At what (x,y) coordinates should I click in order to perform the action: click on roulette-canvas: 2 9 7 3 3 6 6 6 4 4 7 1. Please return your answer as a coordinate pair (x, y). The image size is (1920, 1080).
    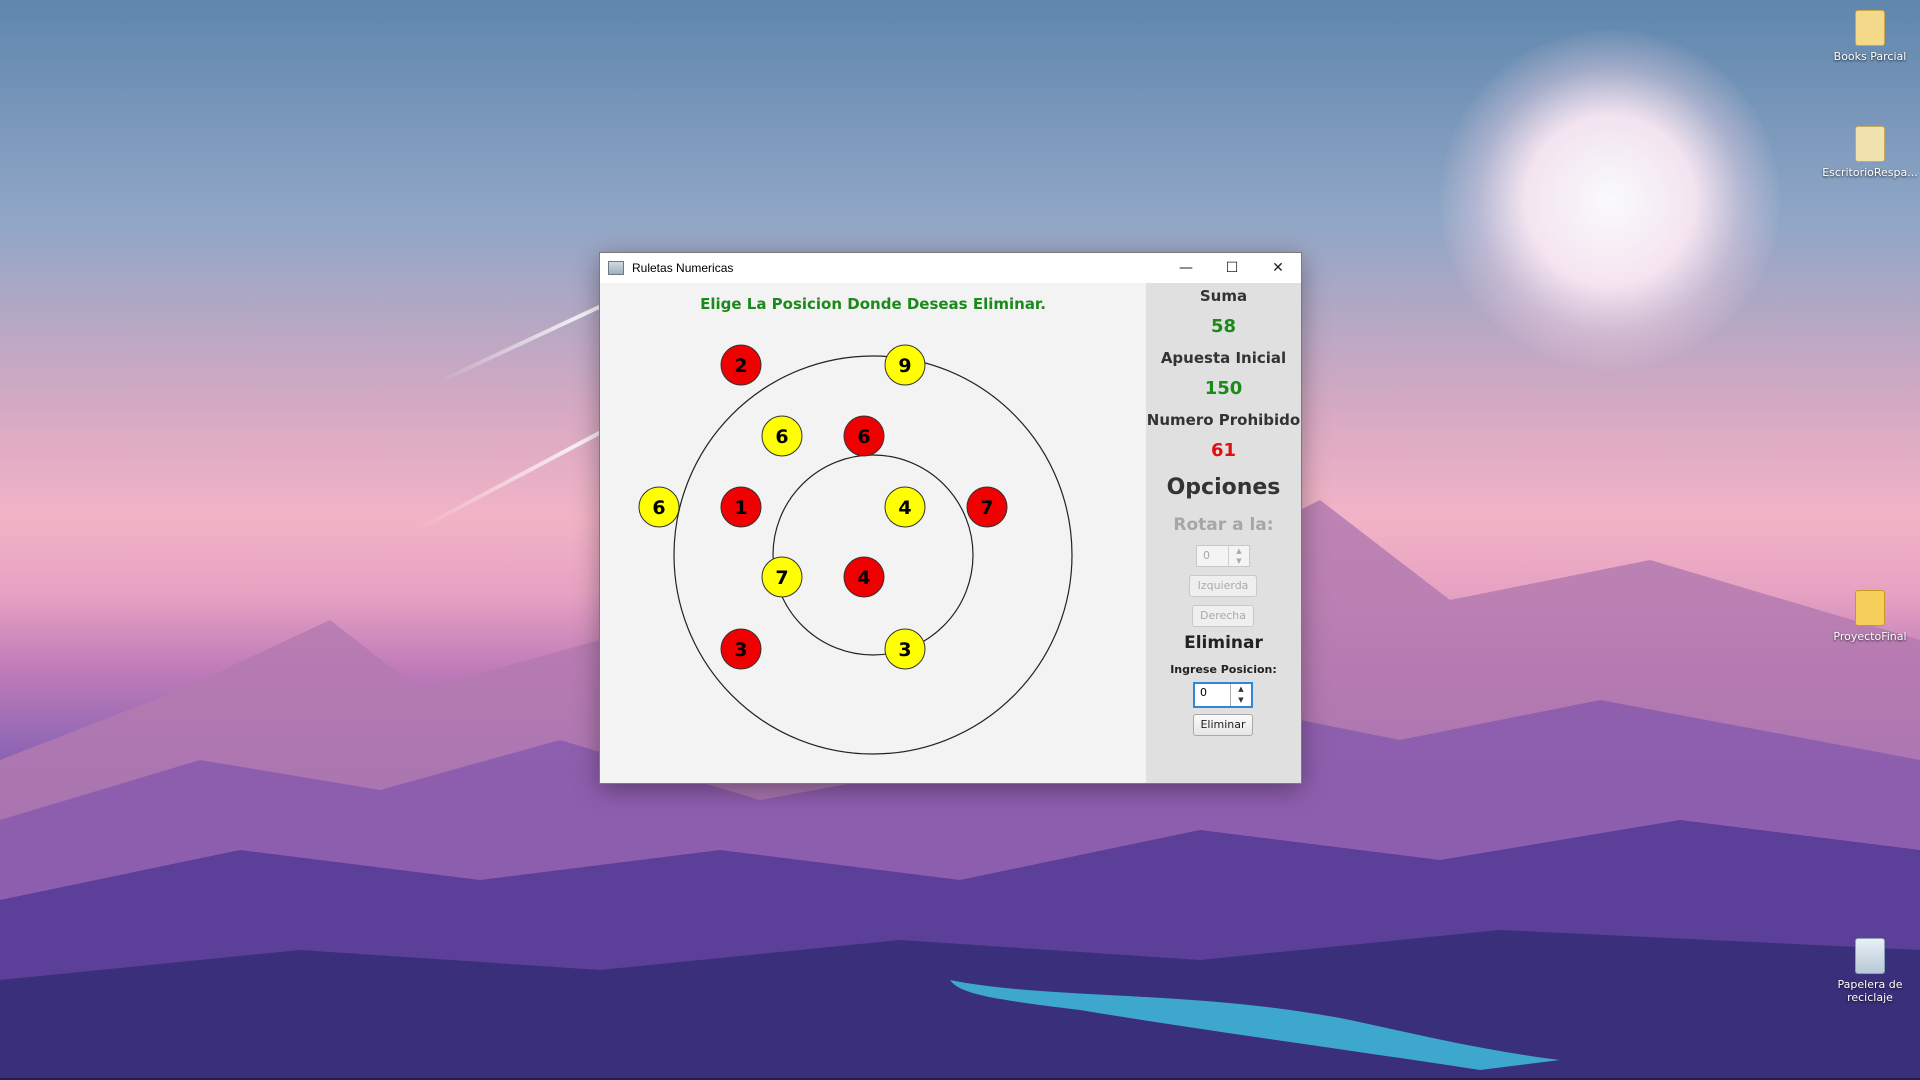
    Looking at the image, I should click on (855, 549).